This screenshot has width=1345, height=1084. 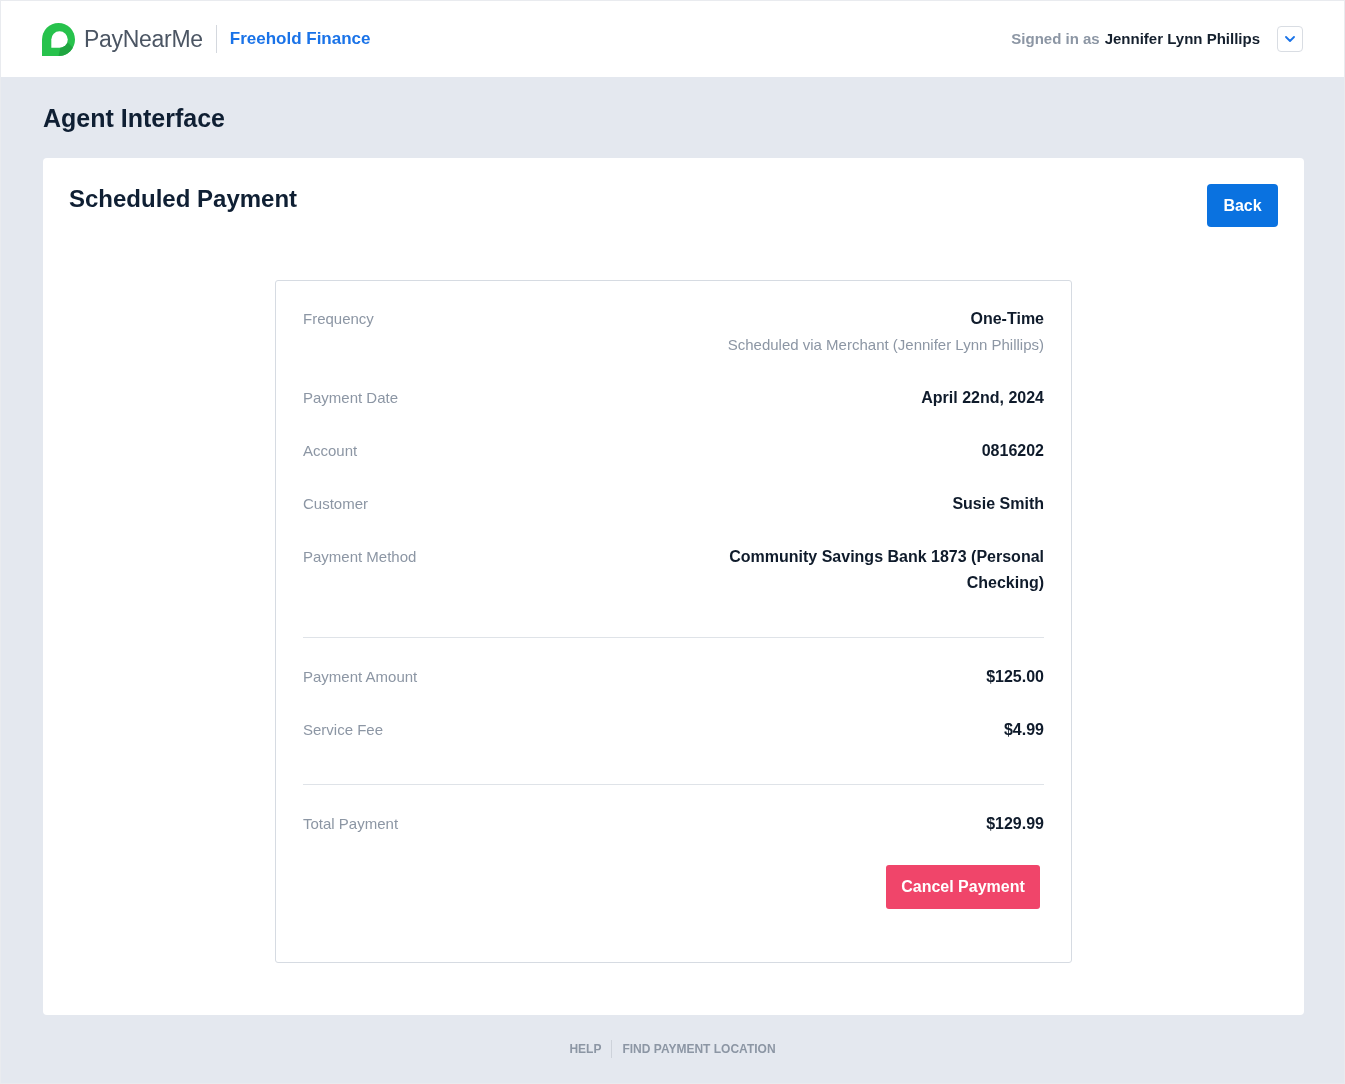 I want to click on detail-value: $129.99, so click(x=1015, y=824).